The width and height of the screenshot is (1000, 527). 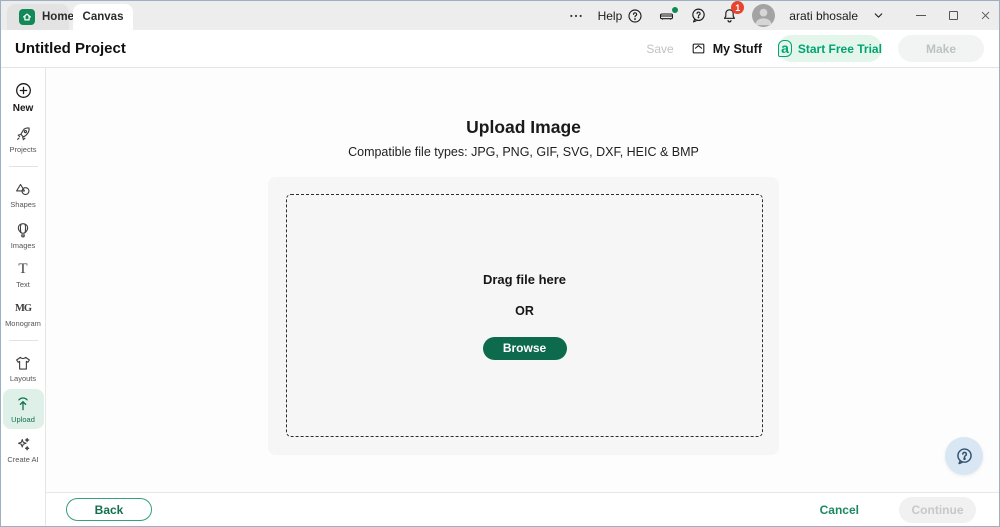 I want to click on notification-badge: 1, so click(x=738, y=7).